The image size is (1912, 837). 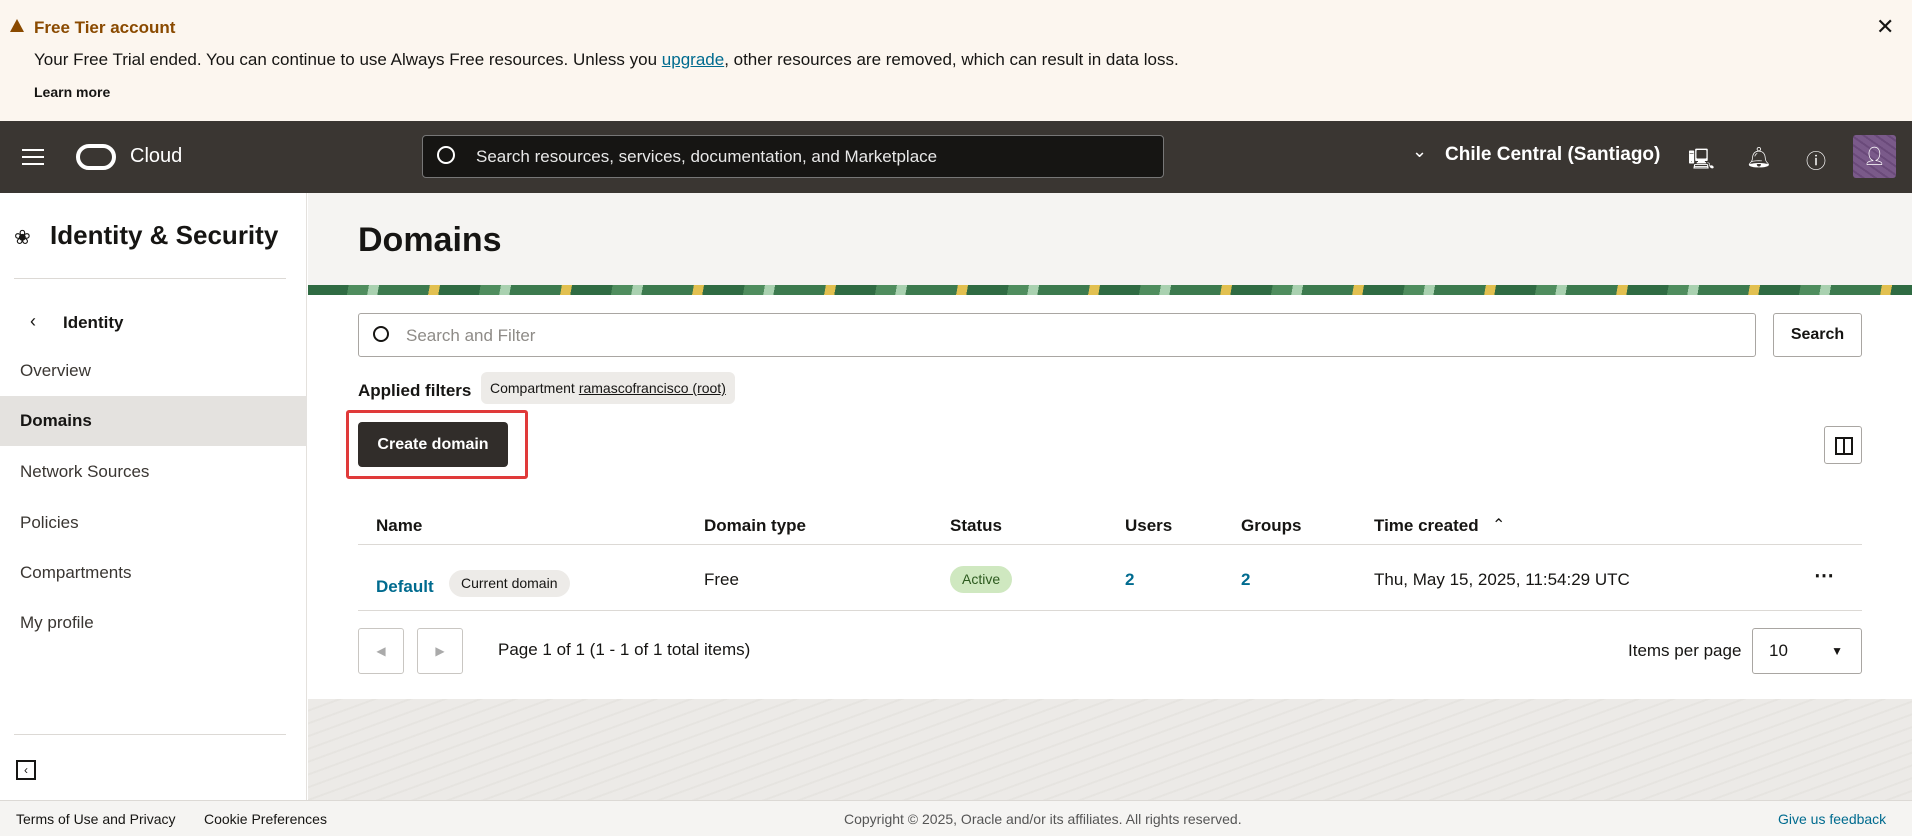 What do you see at coordinates (981, 579) in the screenshot?
I see `status-badge: Active` at bounding box center [981, 579].